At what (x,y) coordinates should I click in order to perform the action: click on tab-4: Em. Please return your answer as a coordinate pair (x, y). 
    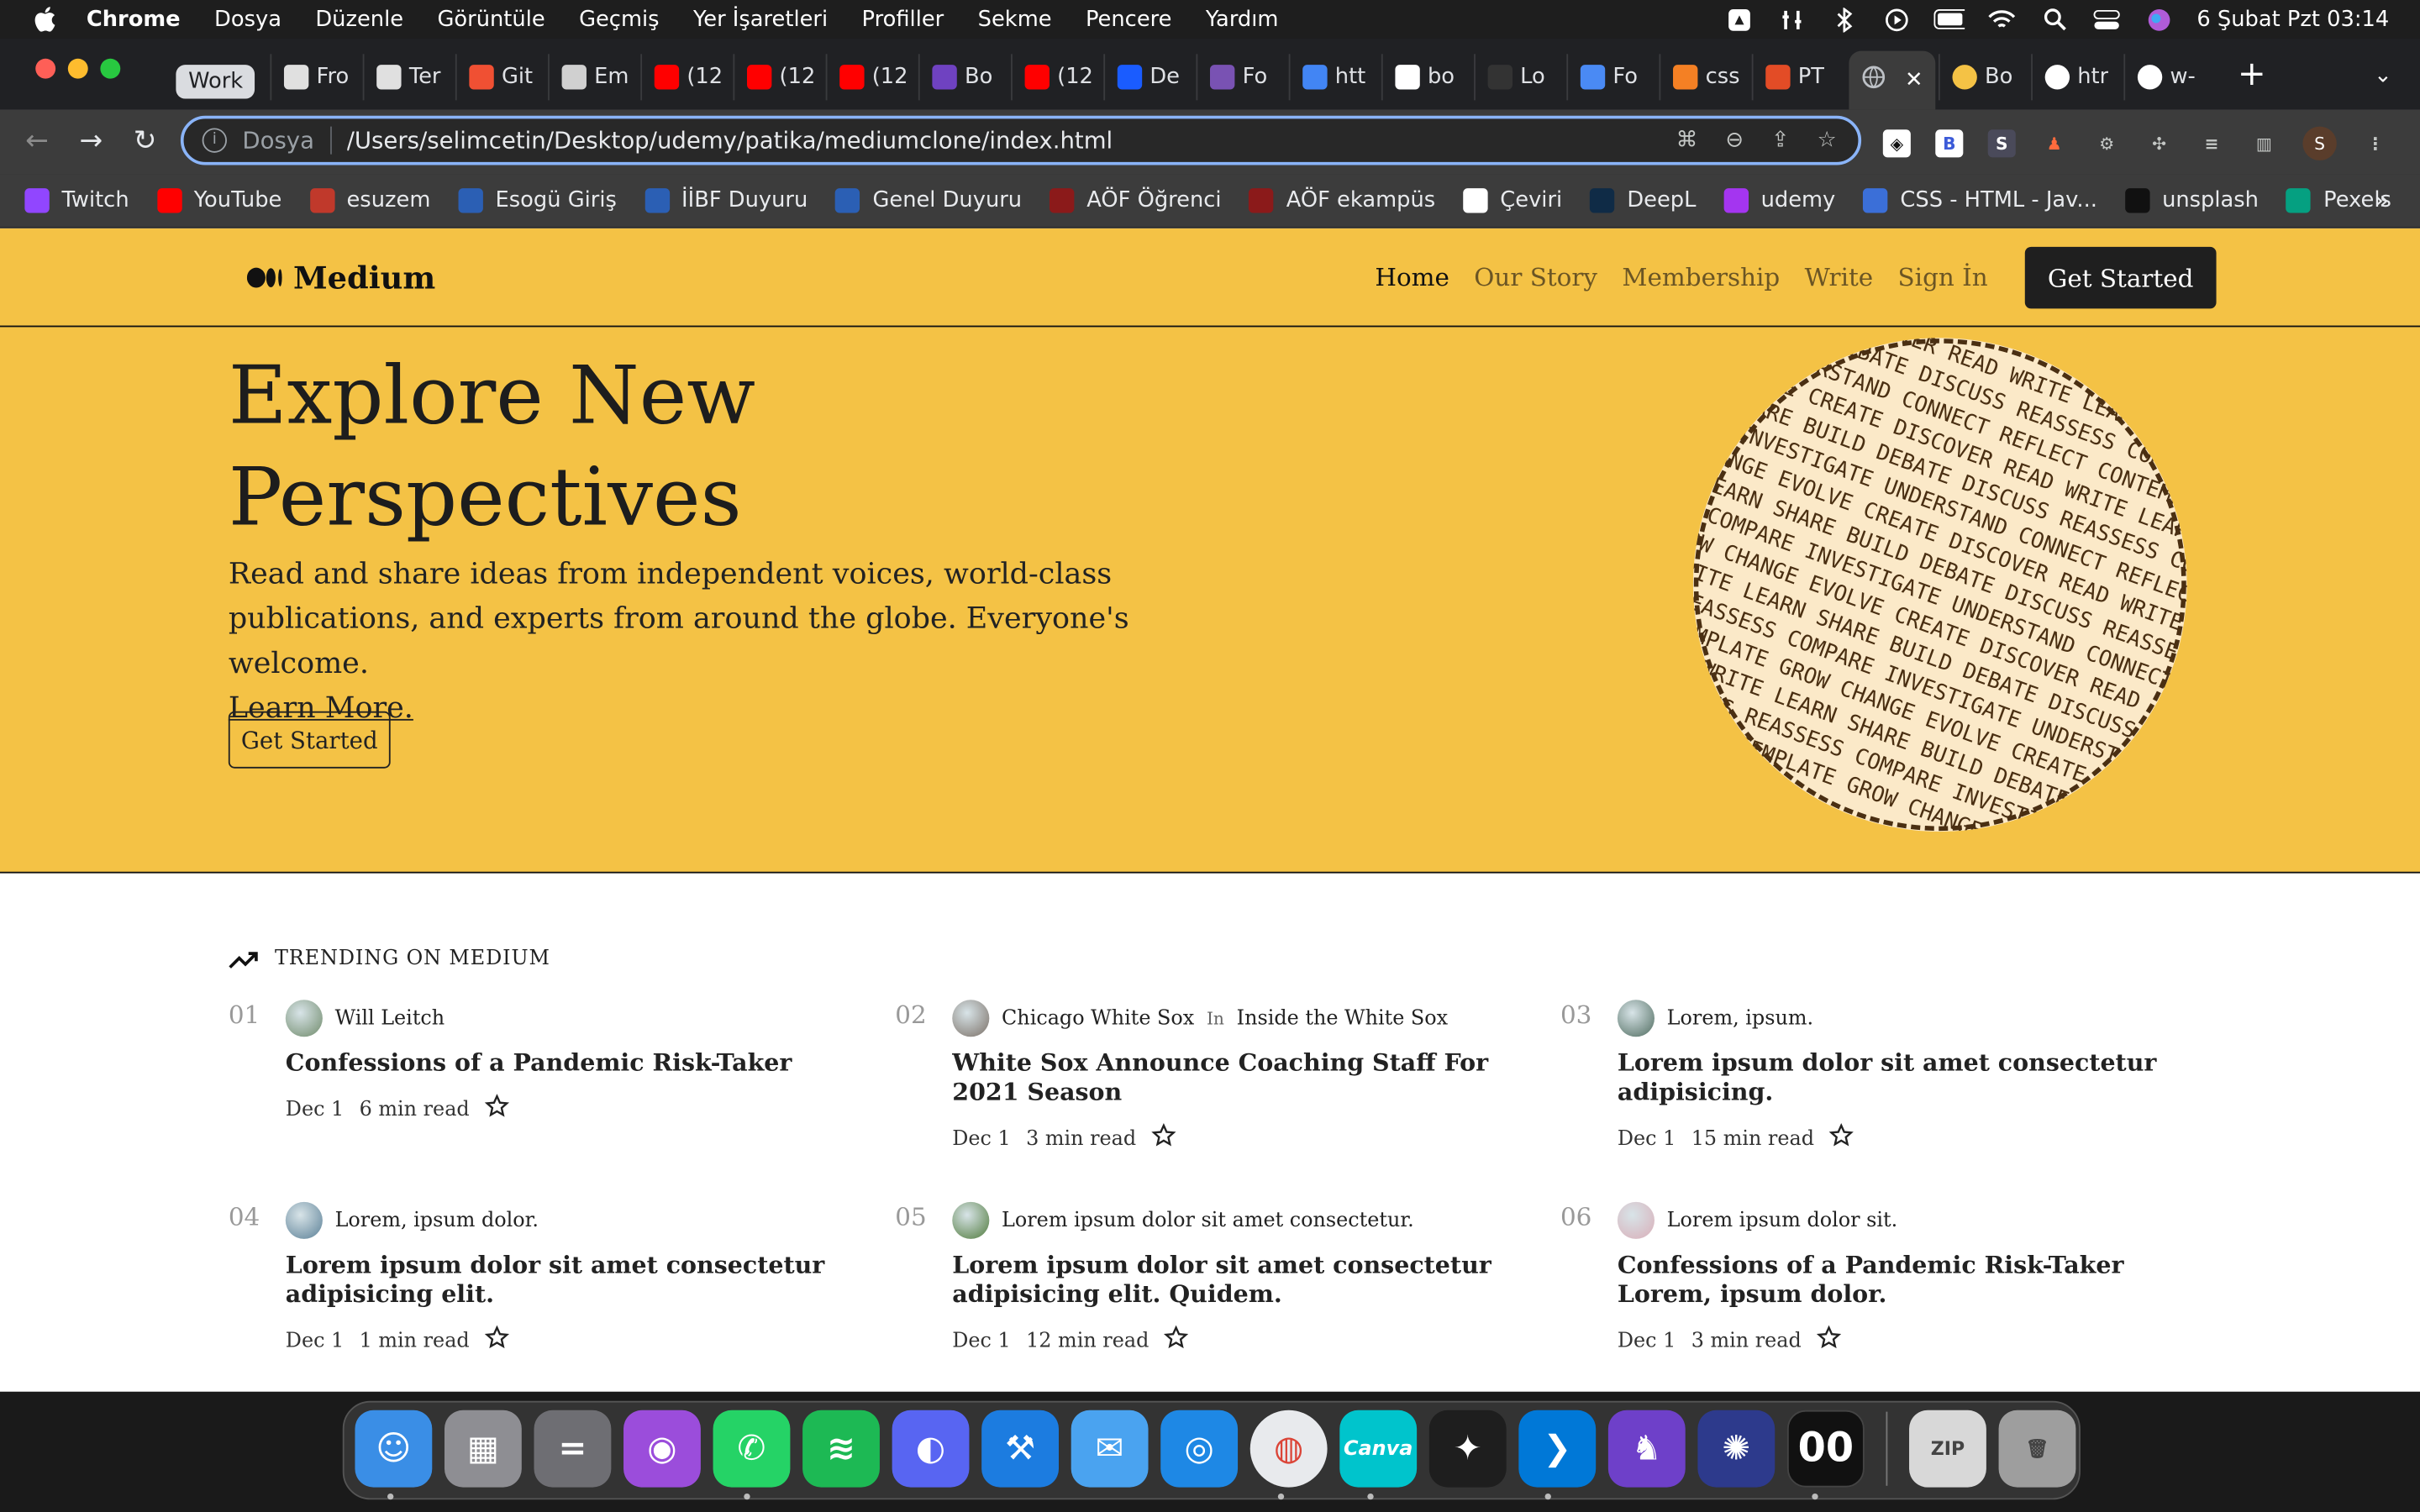
    Looking at the image, I should click on (594, 77).